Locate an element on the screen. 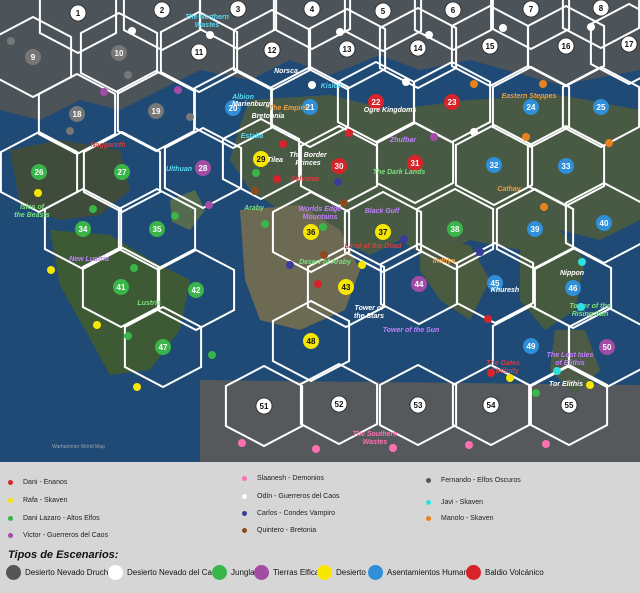  region-label: The Dark Lands is located at coordinates (399, 172).